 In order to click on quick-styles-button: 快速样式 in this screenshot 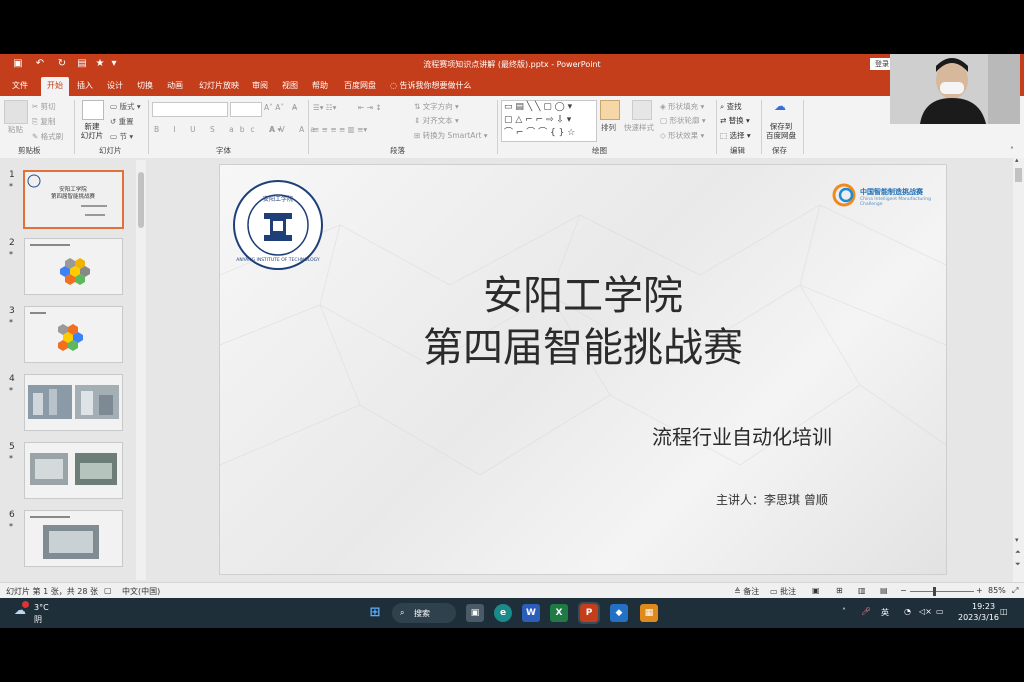, I will do `click(639, 127)`.